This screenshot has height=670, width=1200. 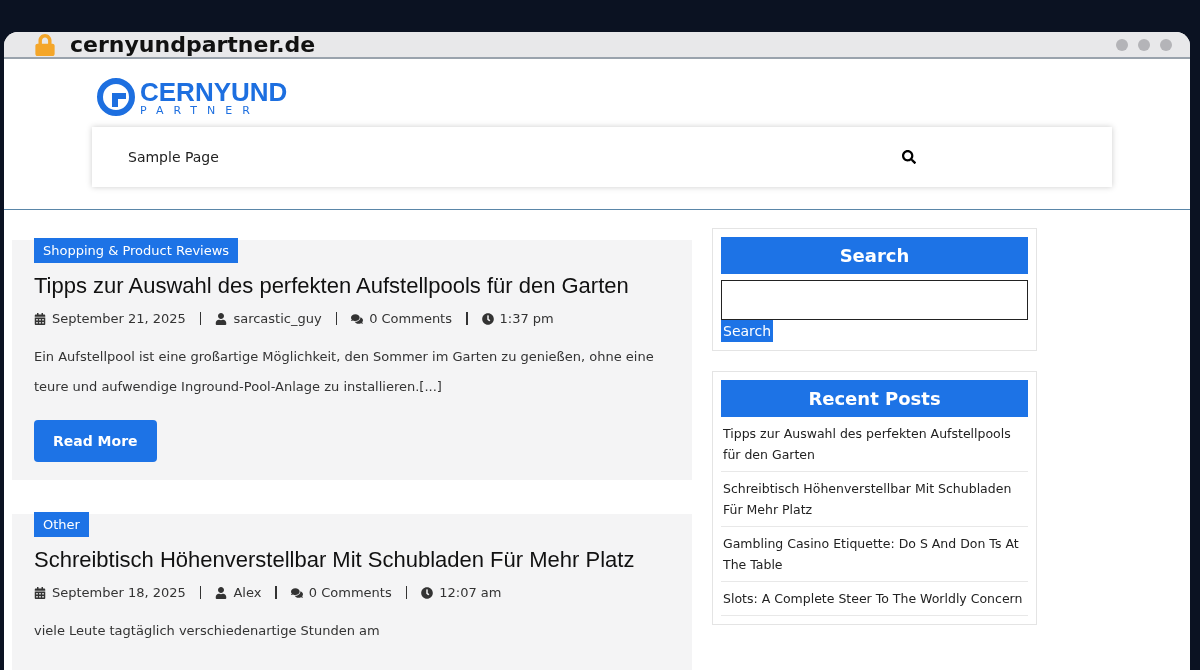 What do you see at coordinates (874, 398) in the screenshot?
I see `widget-heading: Recent Posts` at bounding box center [874, 398].